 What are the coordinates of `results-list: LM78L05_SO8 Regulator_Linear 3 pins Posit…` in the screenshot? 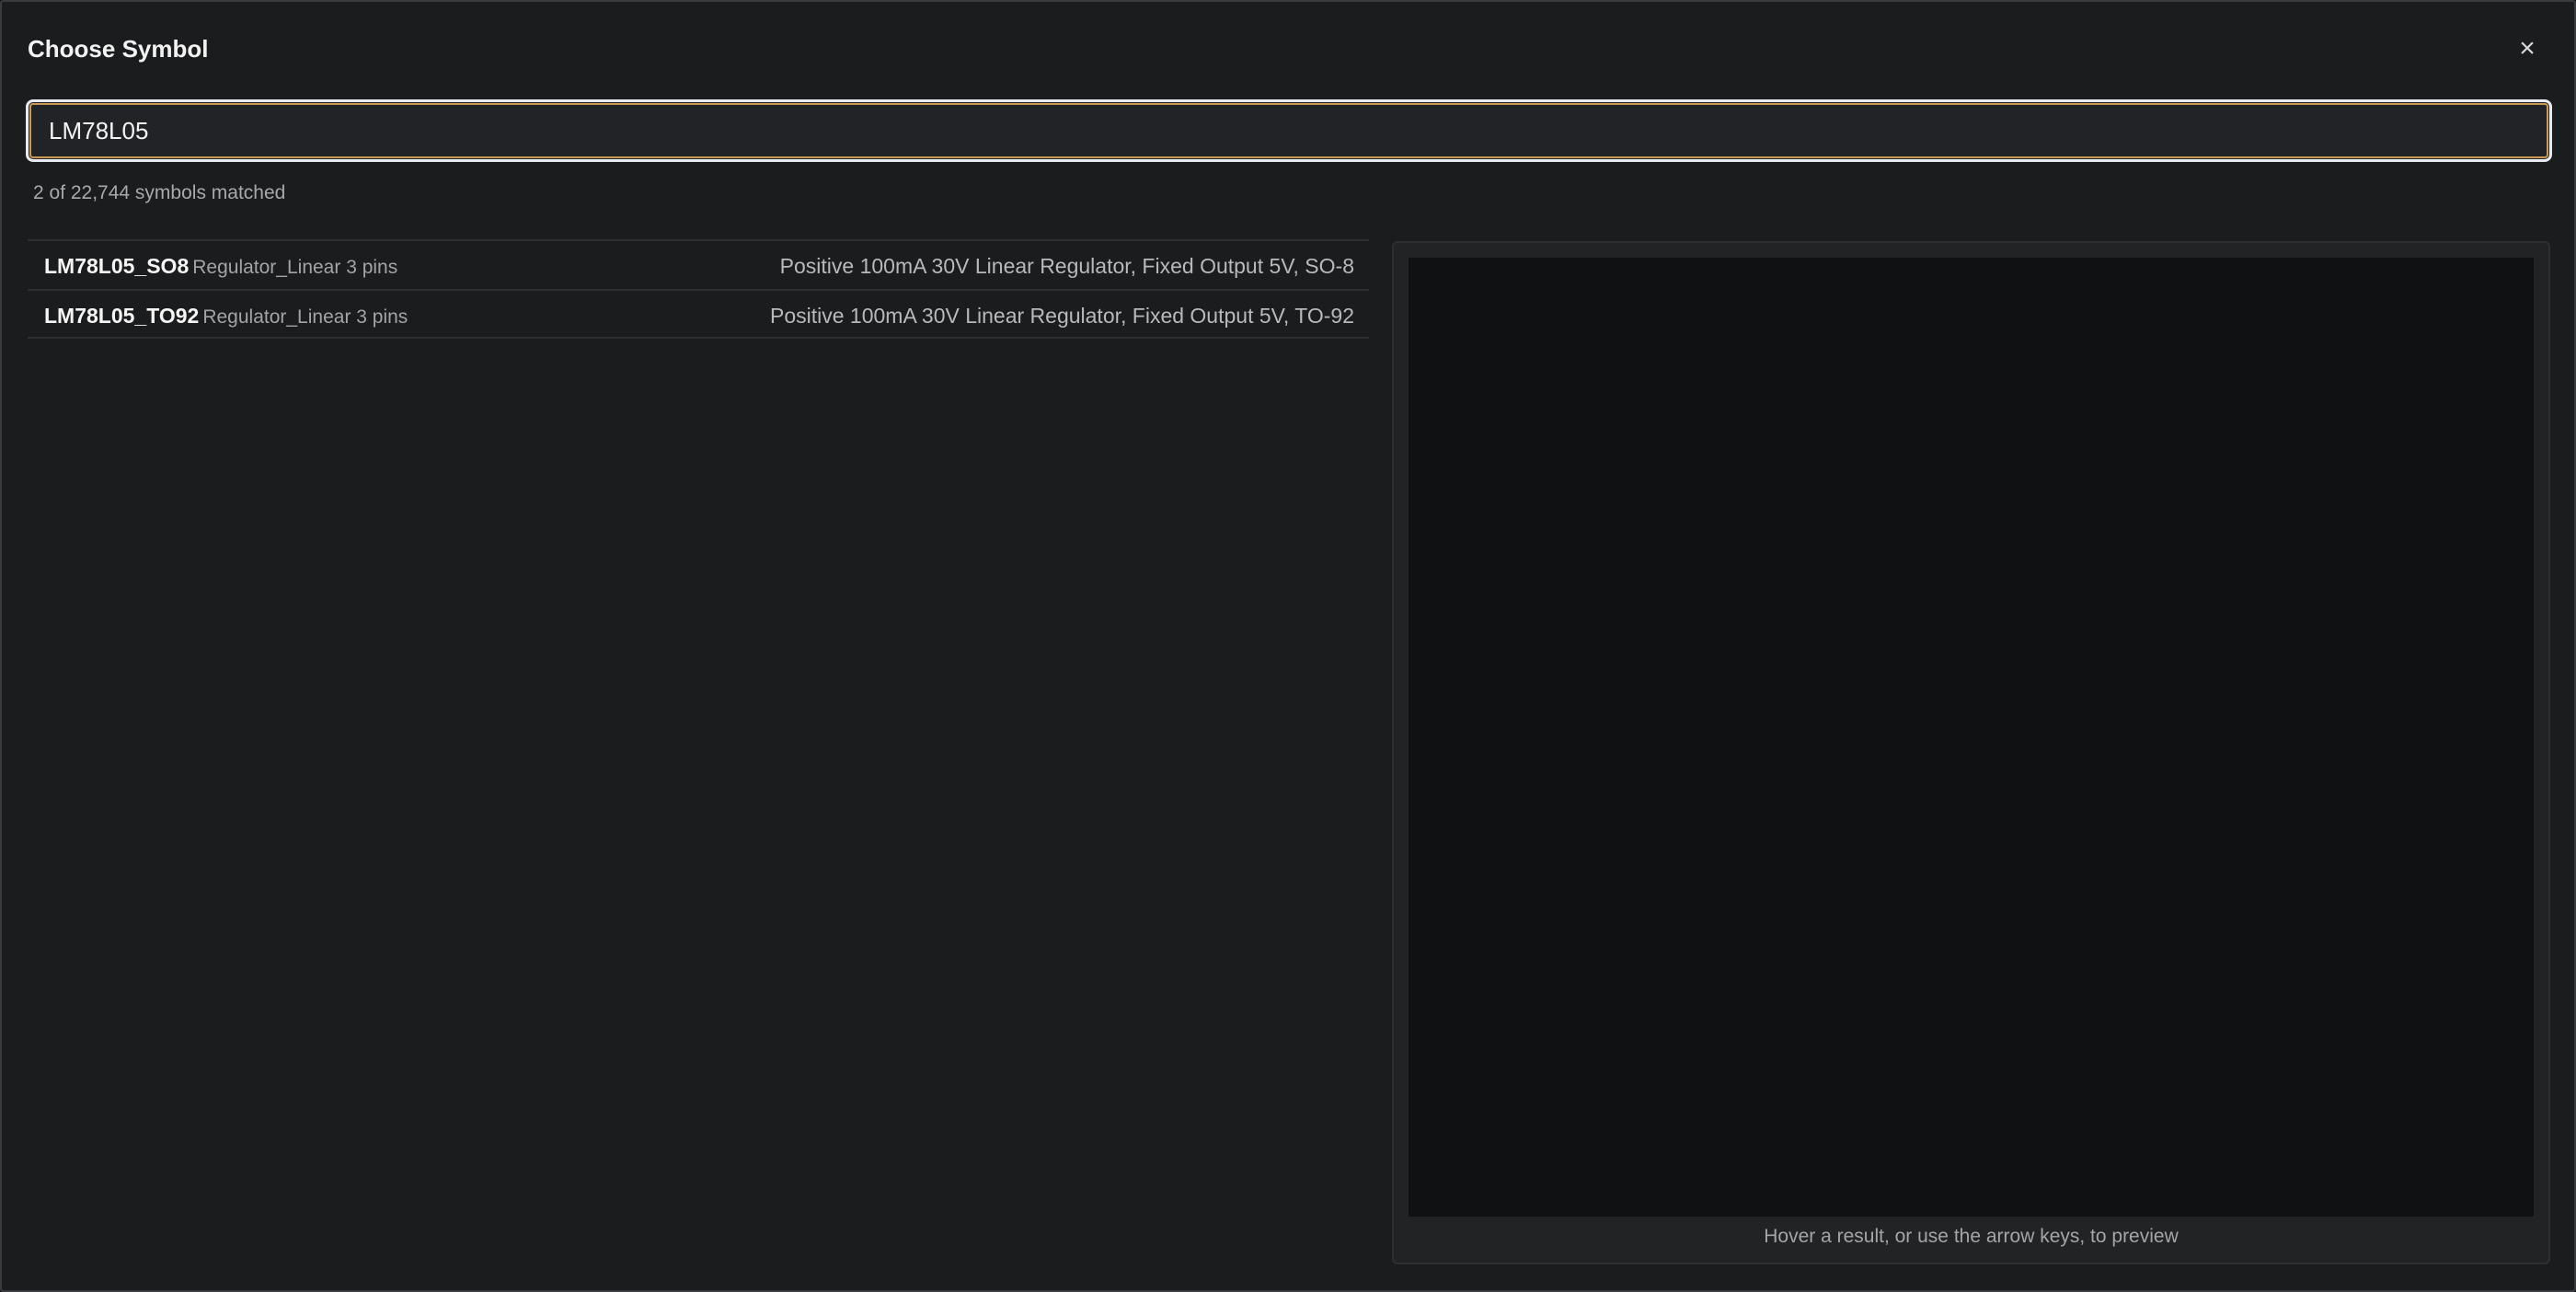 It's located at (698, 289).